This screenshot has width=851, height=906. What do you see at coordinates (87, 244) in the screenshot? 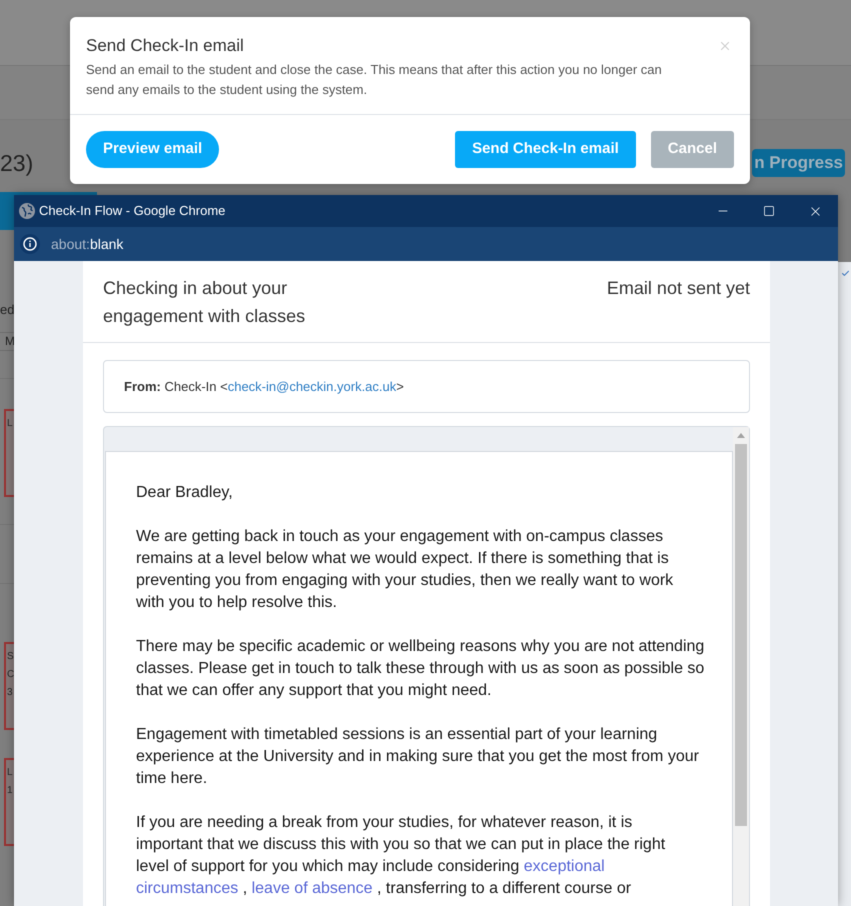
I see `address-text: about:blank` at bounding box center [87, 244].